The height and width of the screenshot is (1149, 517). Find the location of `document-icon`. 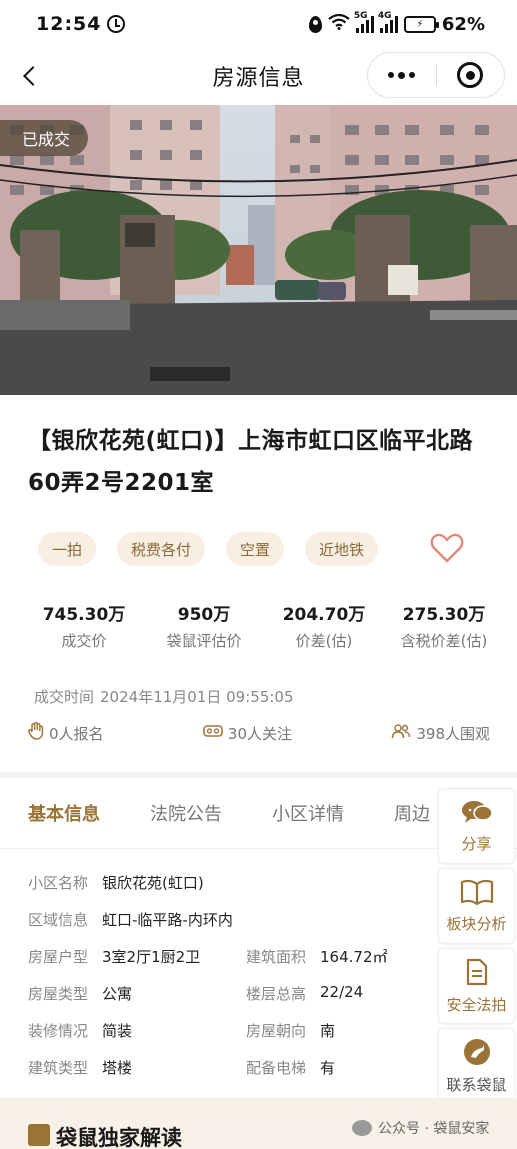

document-icon is located at coordinates (477, 974).